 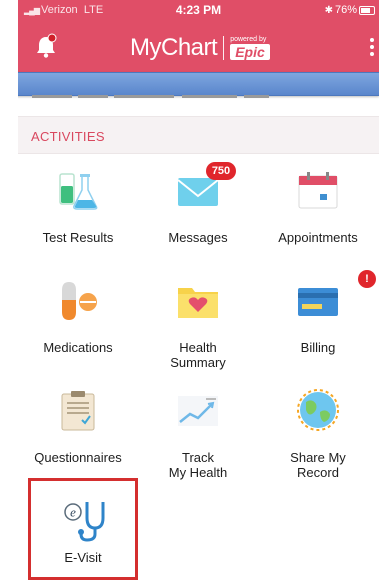 I want to click on tile-label: Health Summary, so click(x=198, y=355).